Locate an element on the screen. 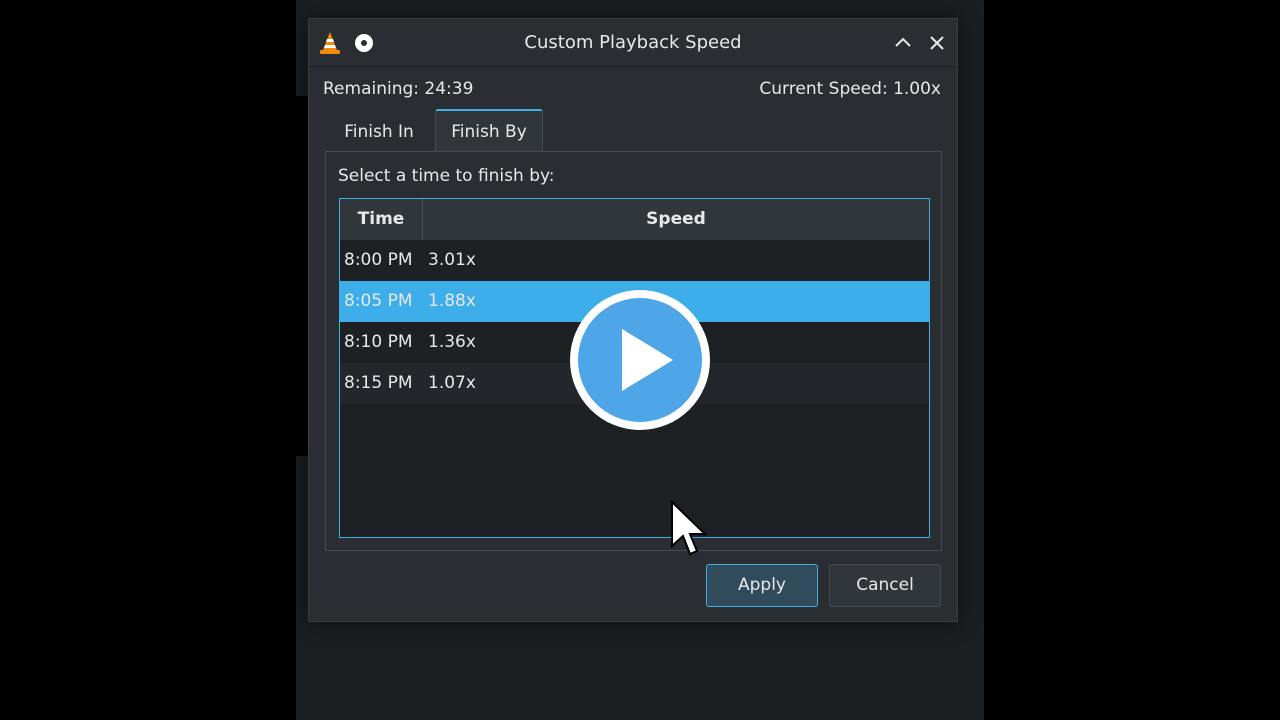 The image size is (1280, 720). close-button is located at coordinates (937, 43).